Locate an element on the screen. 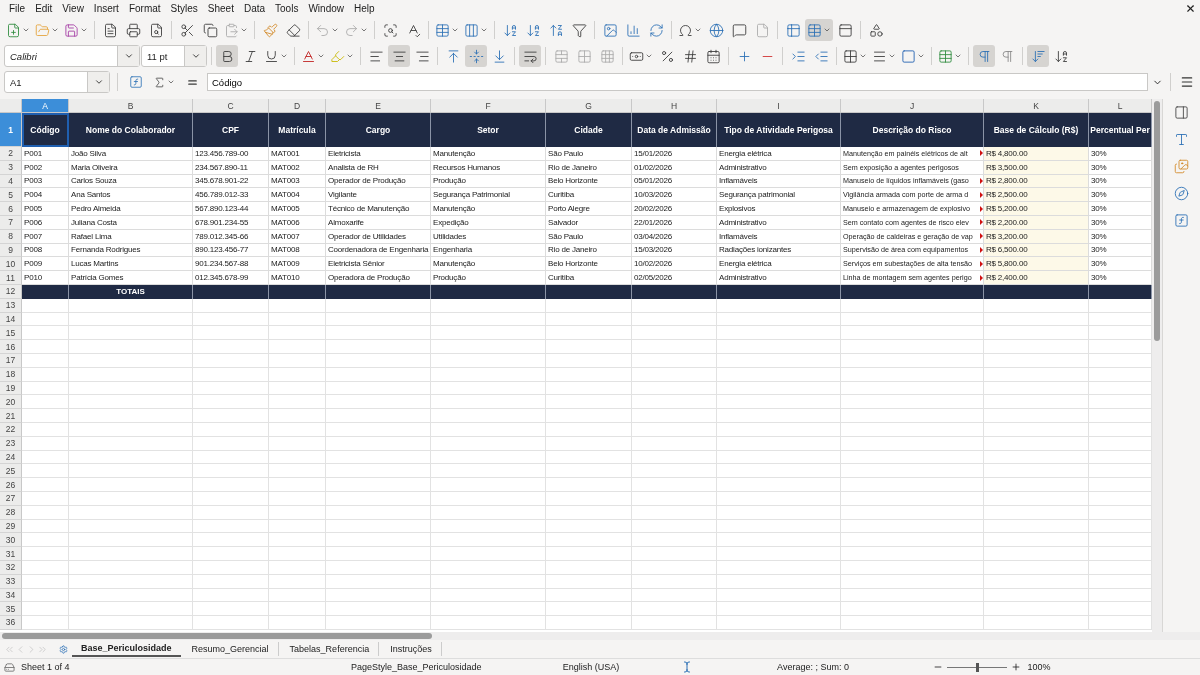 The image size is (1200, 675). header-cell: Matrícula is located at coordinates (297, 130).